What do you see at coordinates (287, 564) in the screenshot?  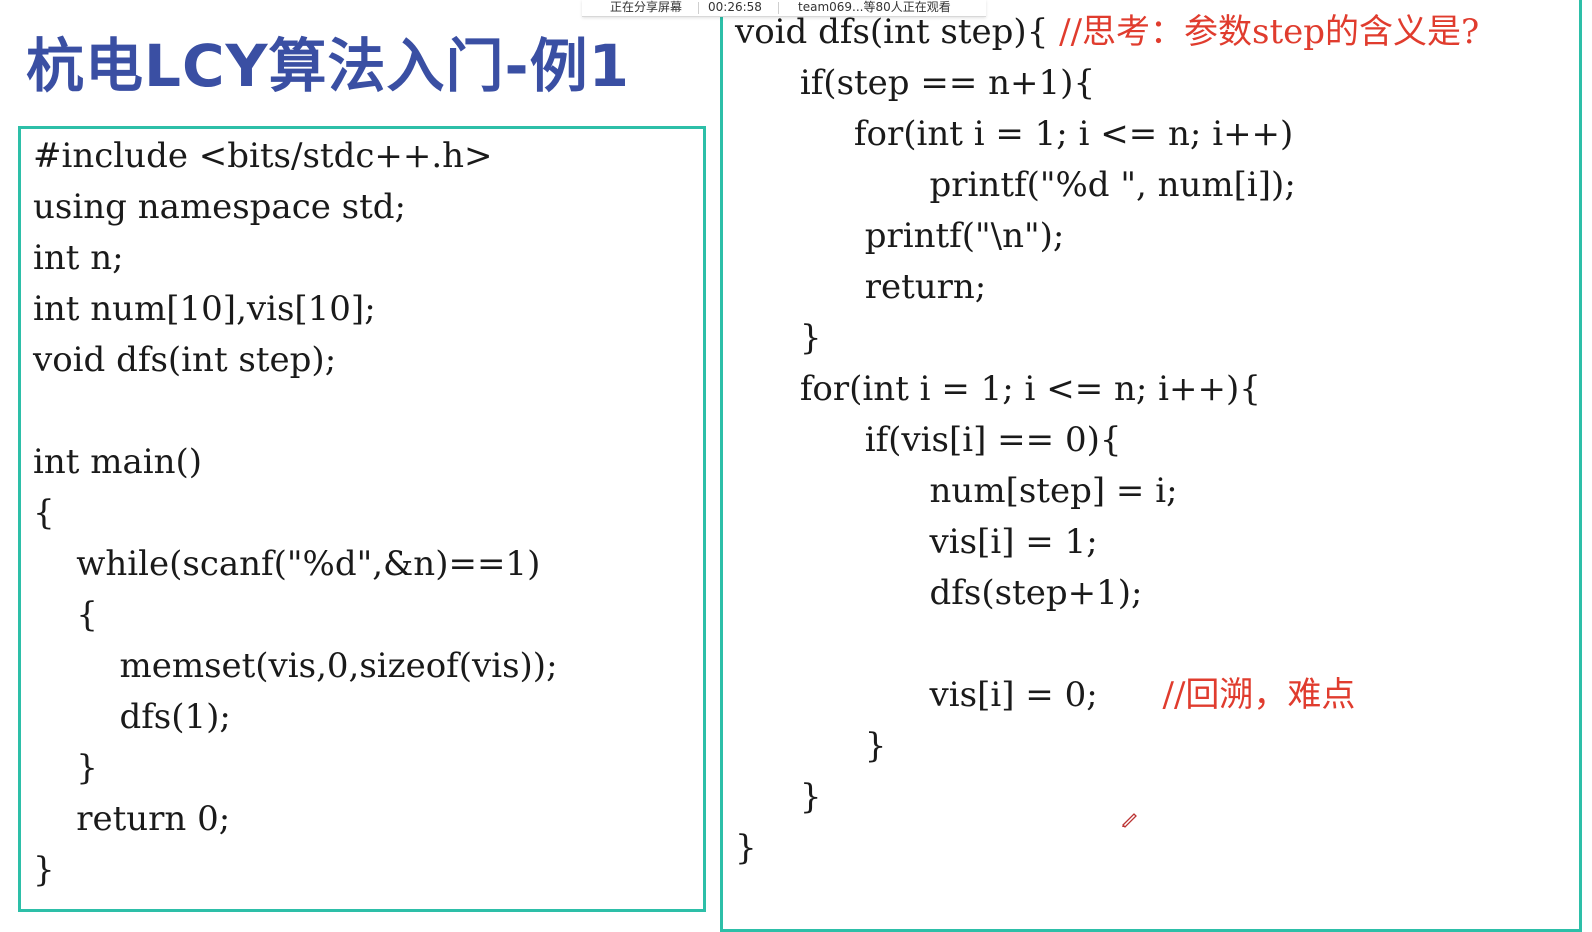 I see `left-code-line: while(scanf("%d",&n)==1)` at bounding box center [287, 564].